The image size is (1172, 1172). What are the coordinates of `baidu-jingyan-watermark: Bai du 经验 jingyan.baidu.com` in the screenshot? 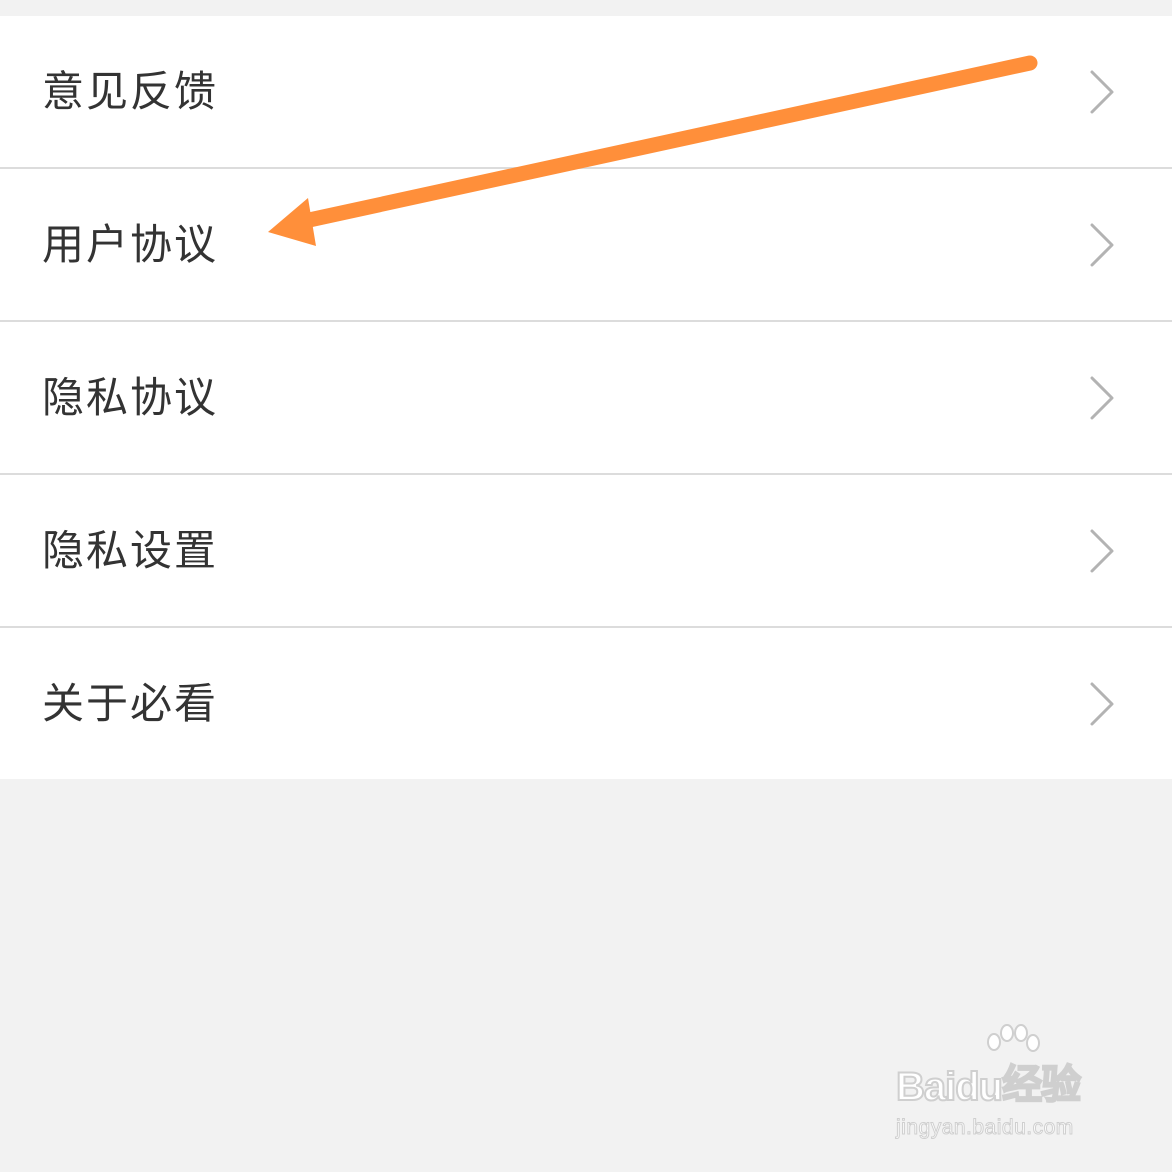 It's located at (1001, 1084).